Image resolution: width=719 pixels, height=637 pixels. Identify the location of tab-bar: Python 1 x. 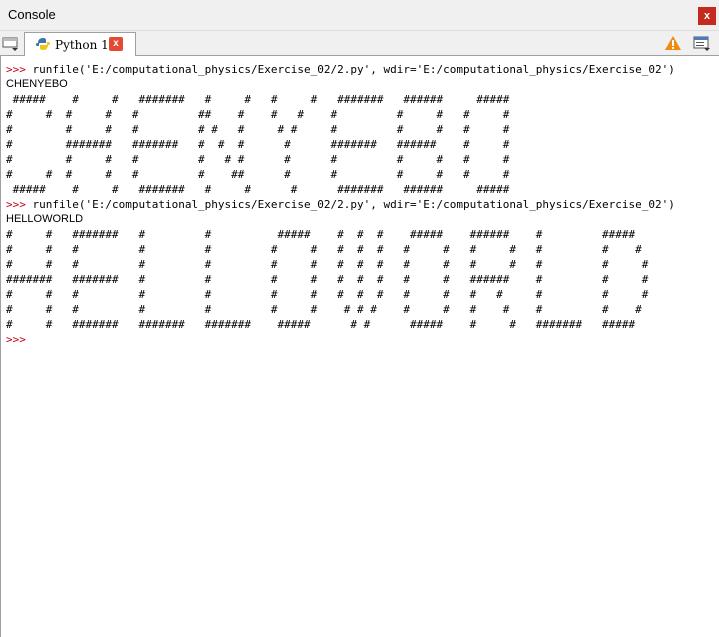
(359, 43).